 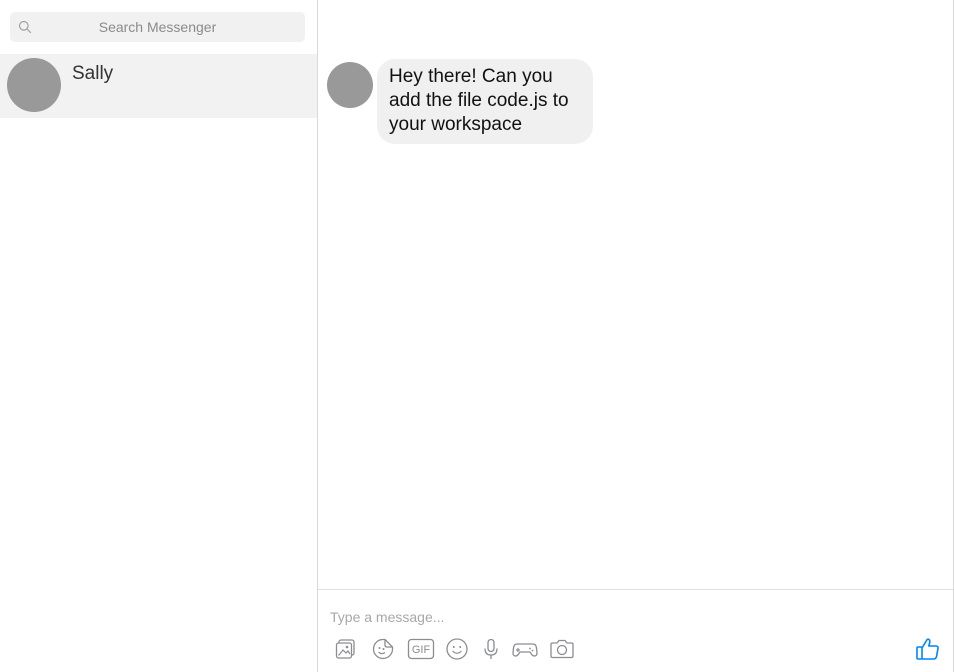 I want to click on conversation-name: Sally, so click(x=93, y=73).